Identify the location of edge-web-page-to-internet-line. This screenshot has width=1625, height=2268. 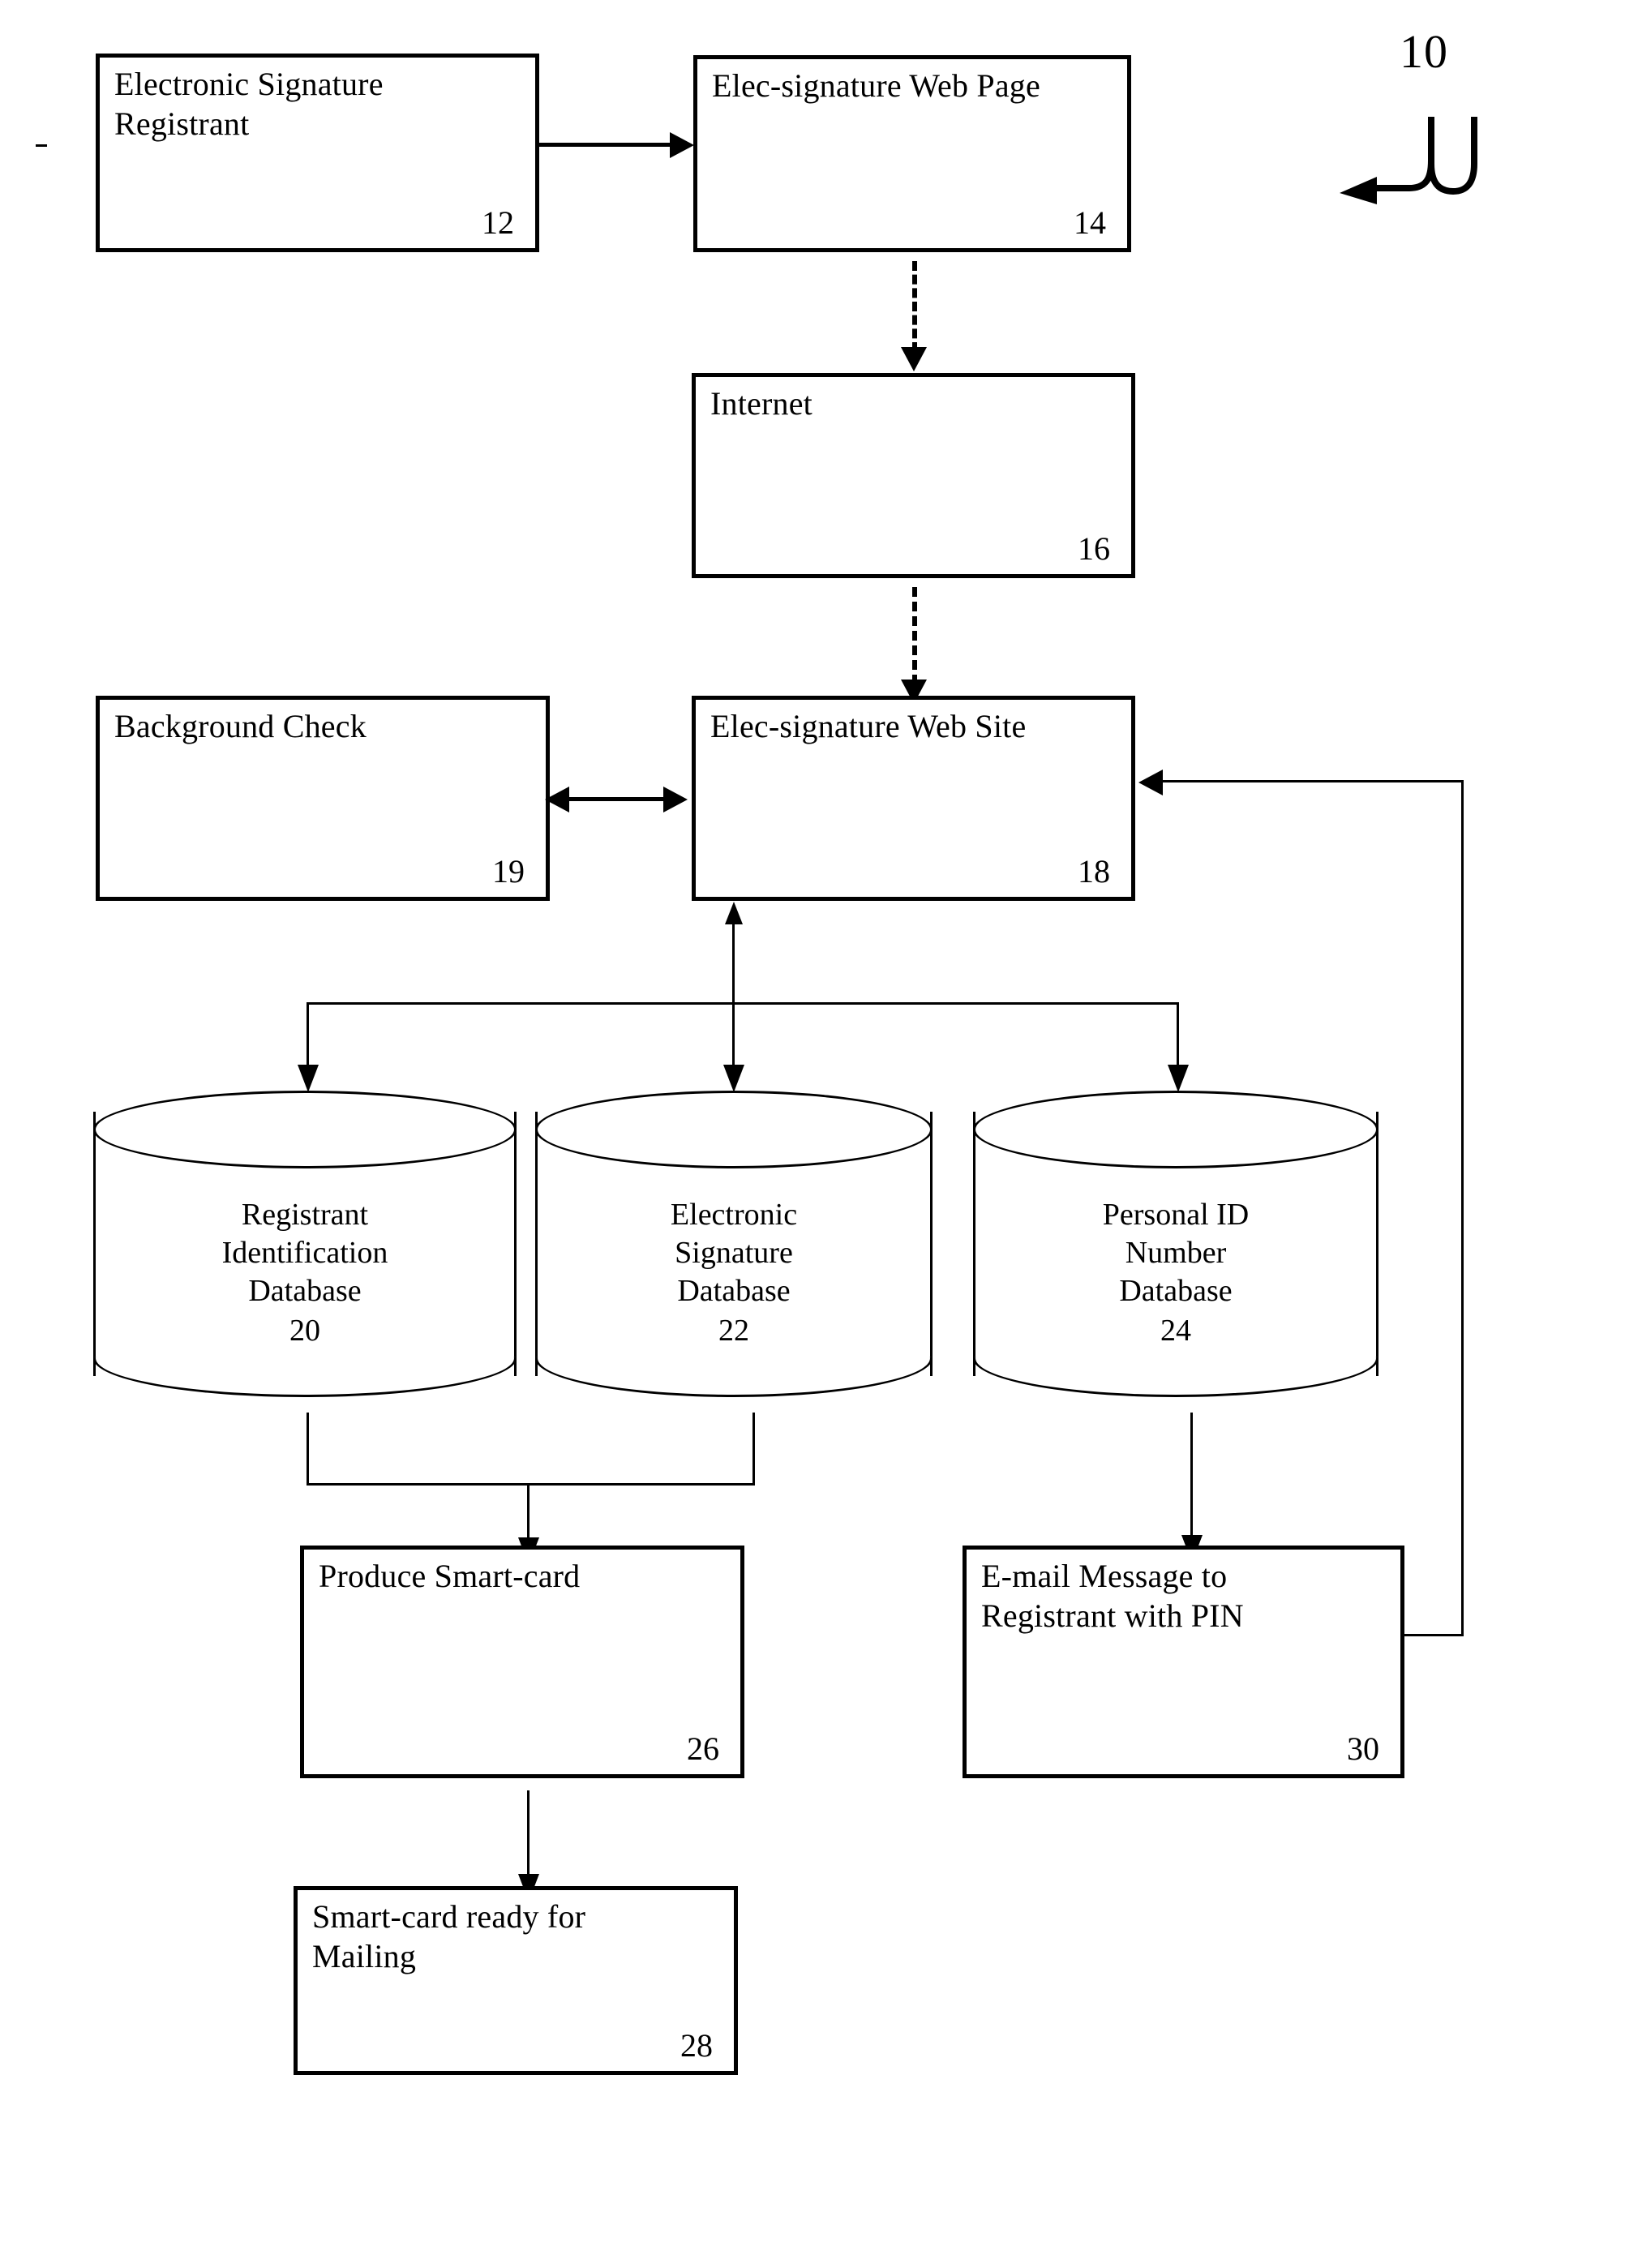
(914, 306).